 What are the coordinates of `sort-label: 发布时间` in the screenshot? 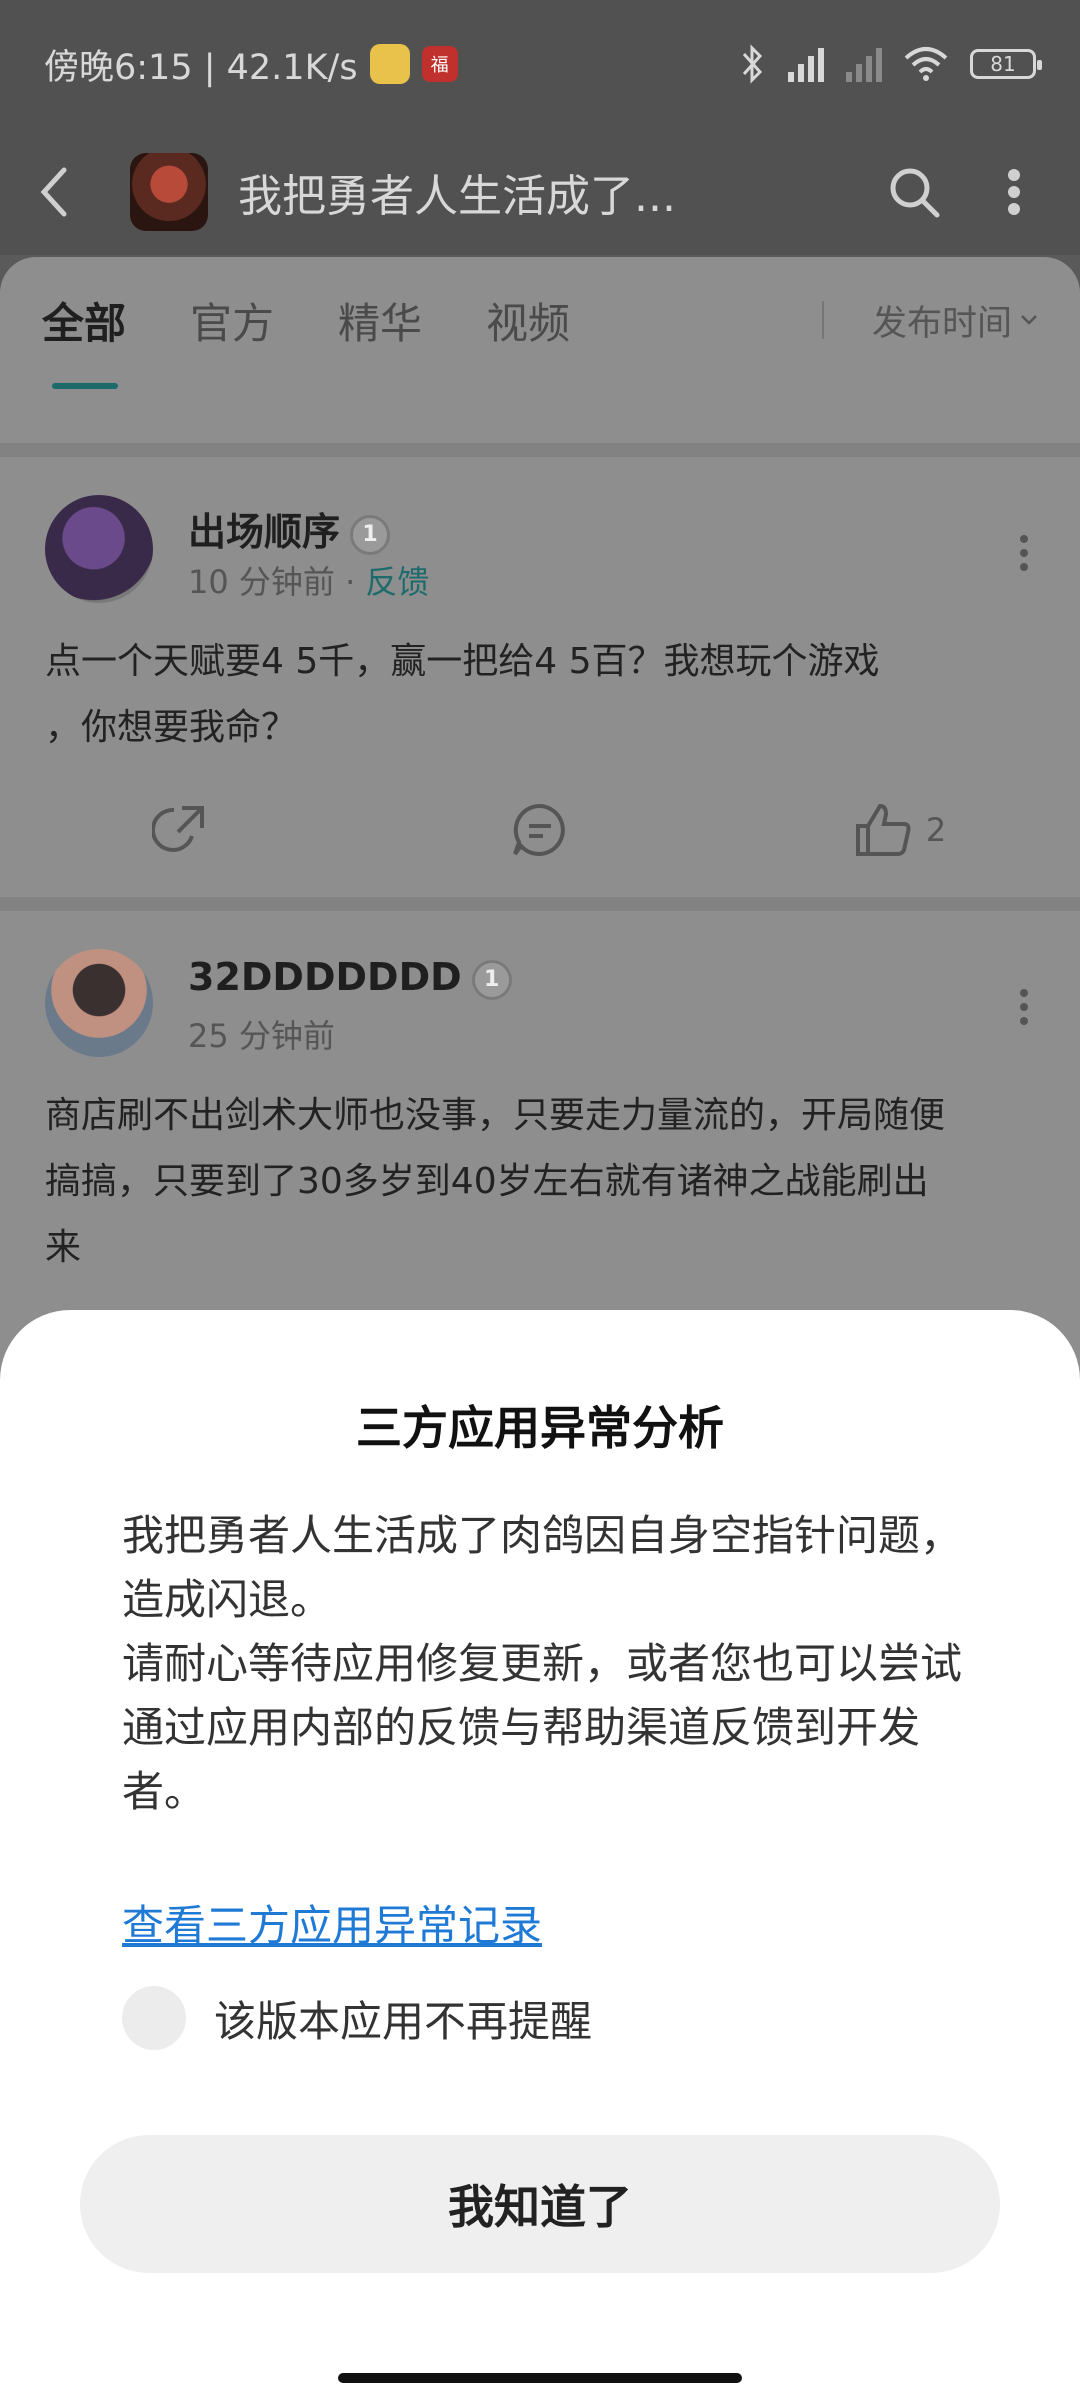 It's located at (941, 323).